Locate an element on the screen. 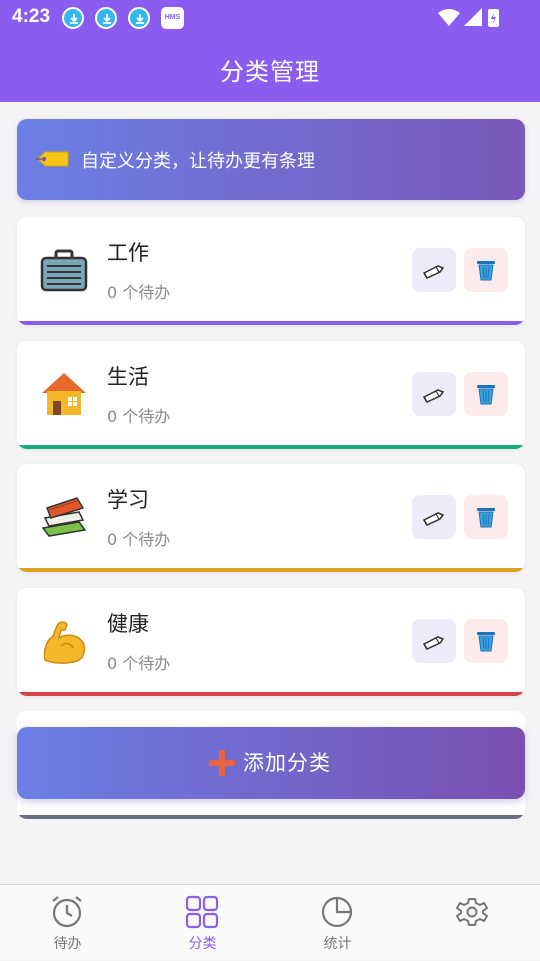 The image size is (540, 961). category-name: 健康 is located at coordinates (128, 624).